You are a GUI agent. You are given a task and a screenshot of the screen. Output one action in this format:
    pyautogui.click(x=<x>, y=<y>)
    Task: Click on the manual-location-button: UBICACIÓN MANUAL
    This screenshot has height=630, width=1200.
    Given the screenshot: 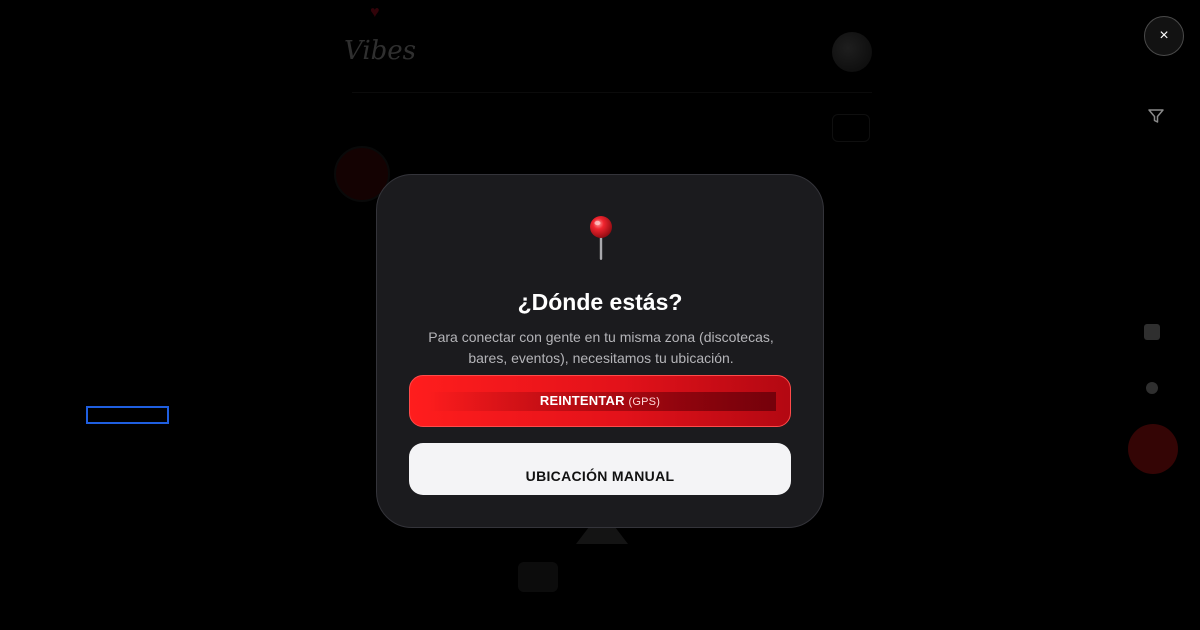 What is the action you would take?
    pyautogui.click(x=600, y=469)
    